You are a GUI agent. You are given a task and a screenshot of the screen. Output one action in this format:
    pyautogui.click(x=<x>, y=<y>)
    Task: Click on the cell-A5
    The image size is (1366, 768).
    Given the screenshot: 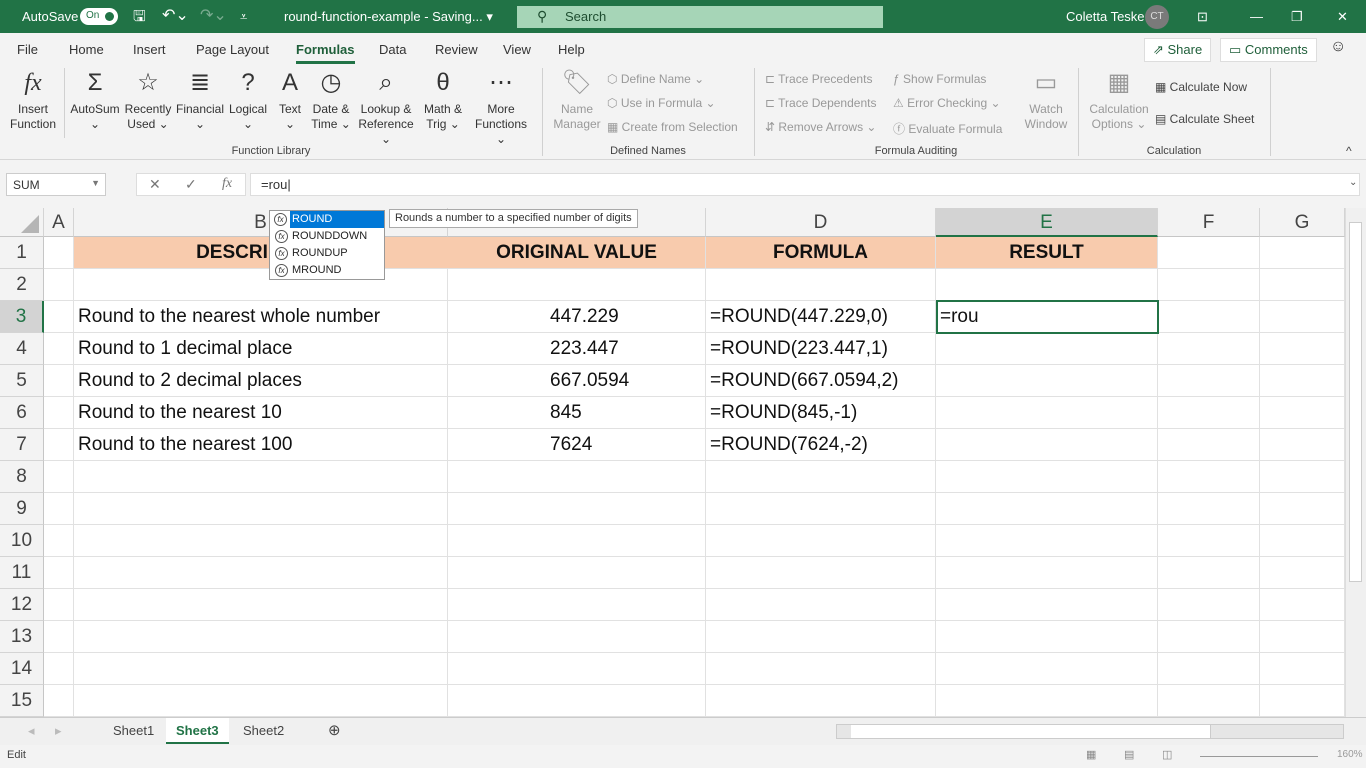 What is the action you would take?
    pyautogui.click(x=59, y=381)
    